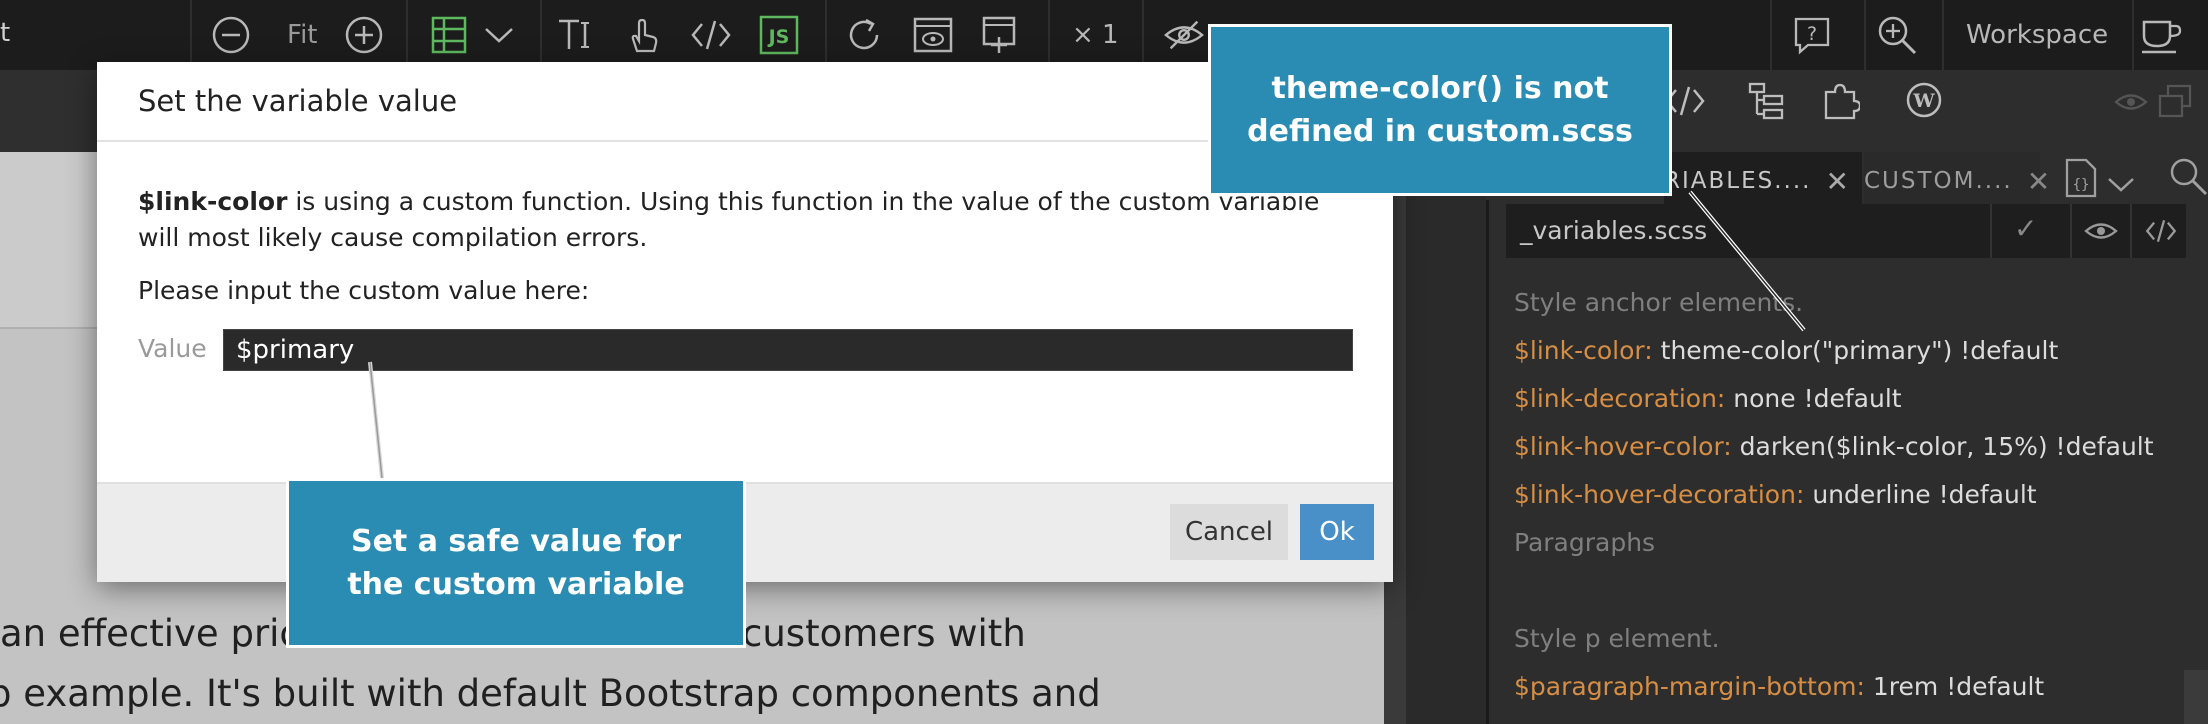 Image resolution: width=2208 pixels, height=724 pixels. I want to click on variable-value: theme-color("primary") !default, so click(1860, 350).